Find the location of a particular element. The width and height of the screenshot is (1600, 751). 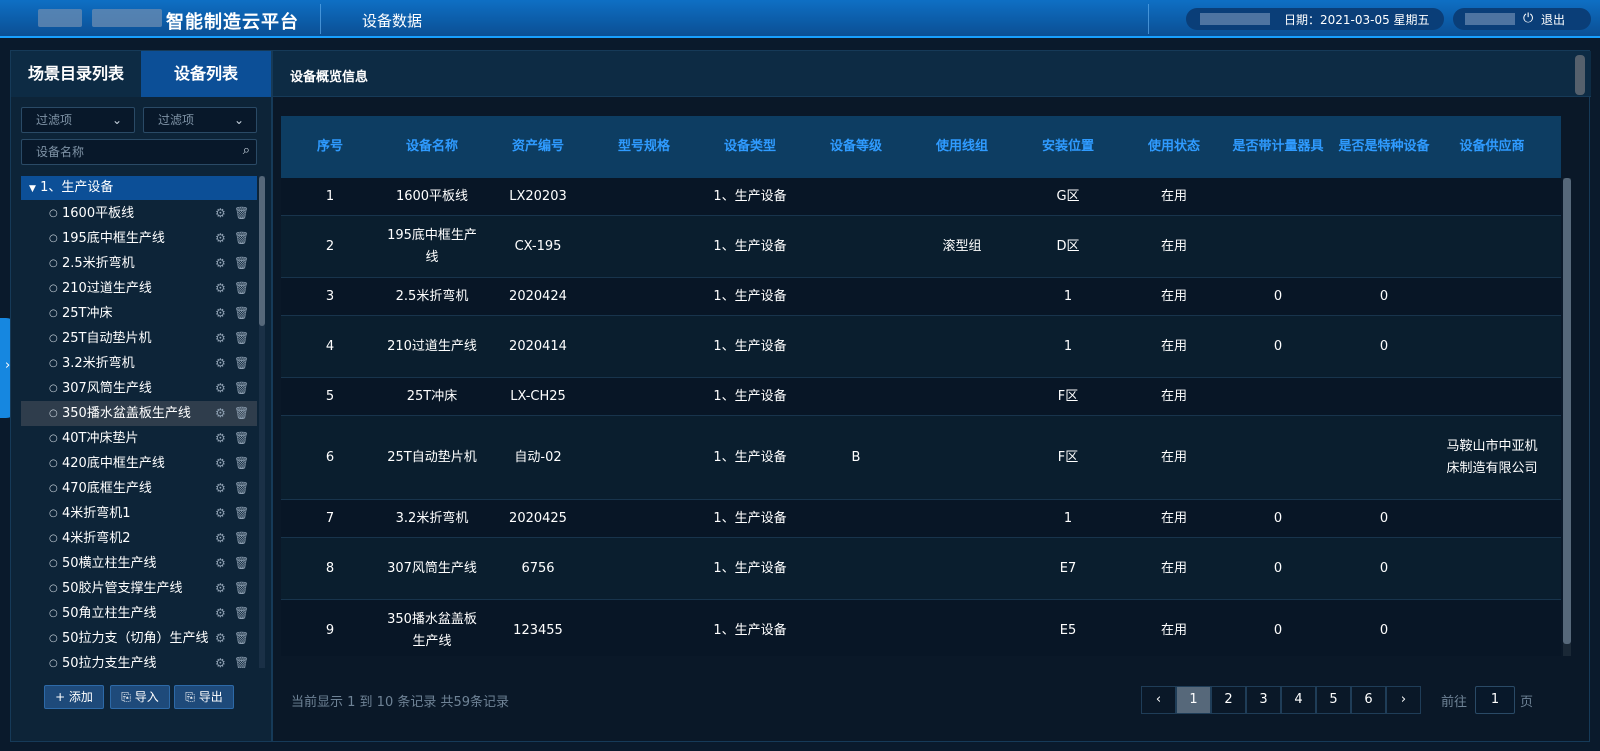

page-button: 6 is located at coordinates (1368, 700).